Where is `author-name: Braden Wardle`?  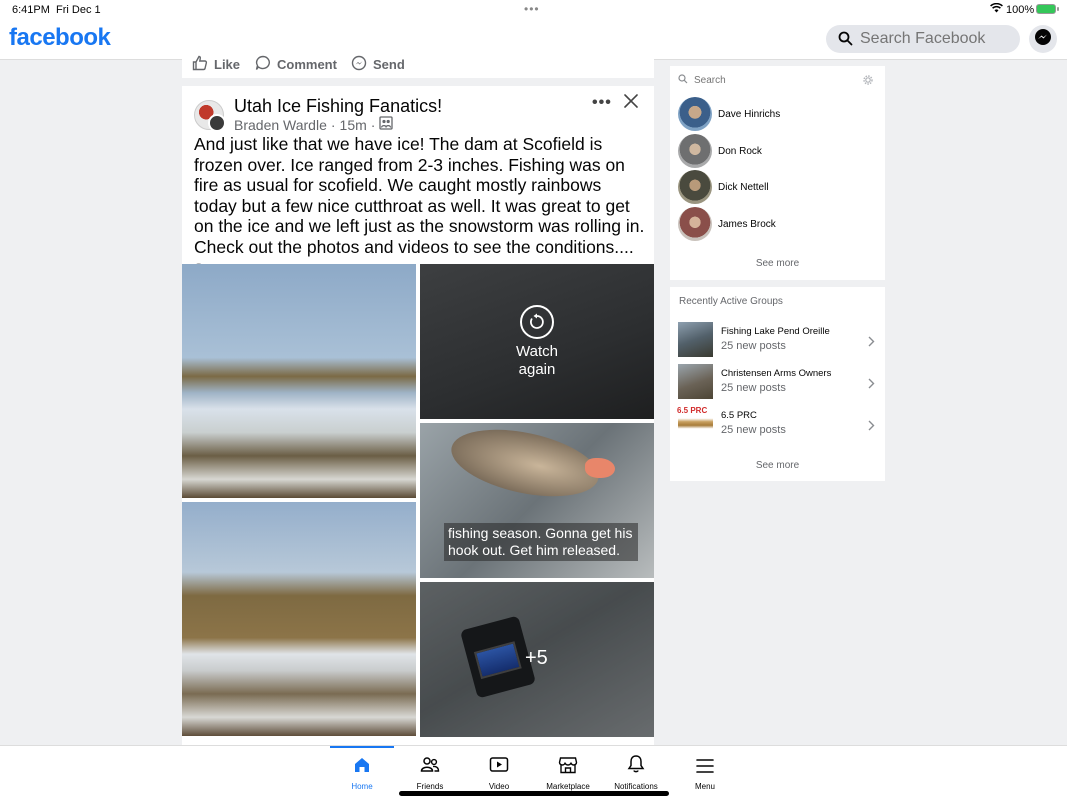
author-name: Braden Wardle is located at coordinates (280, 125).